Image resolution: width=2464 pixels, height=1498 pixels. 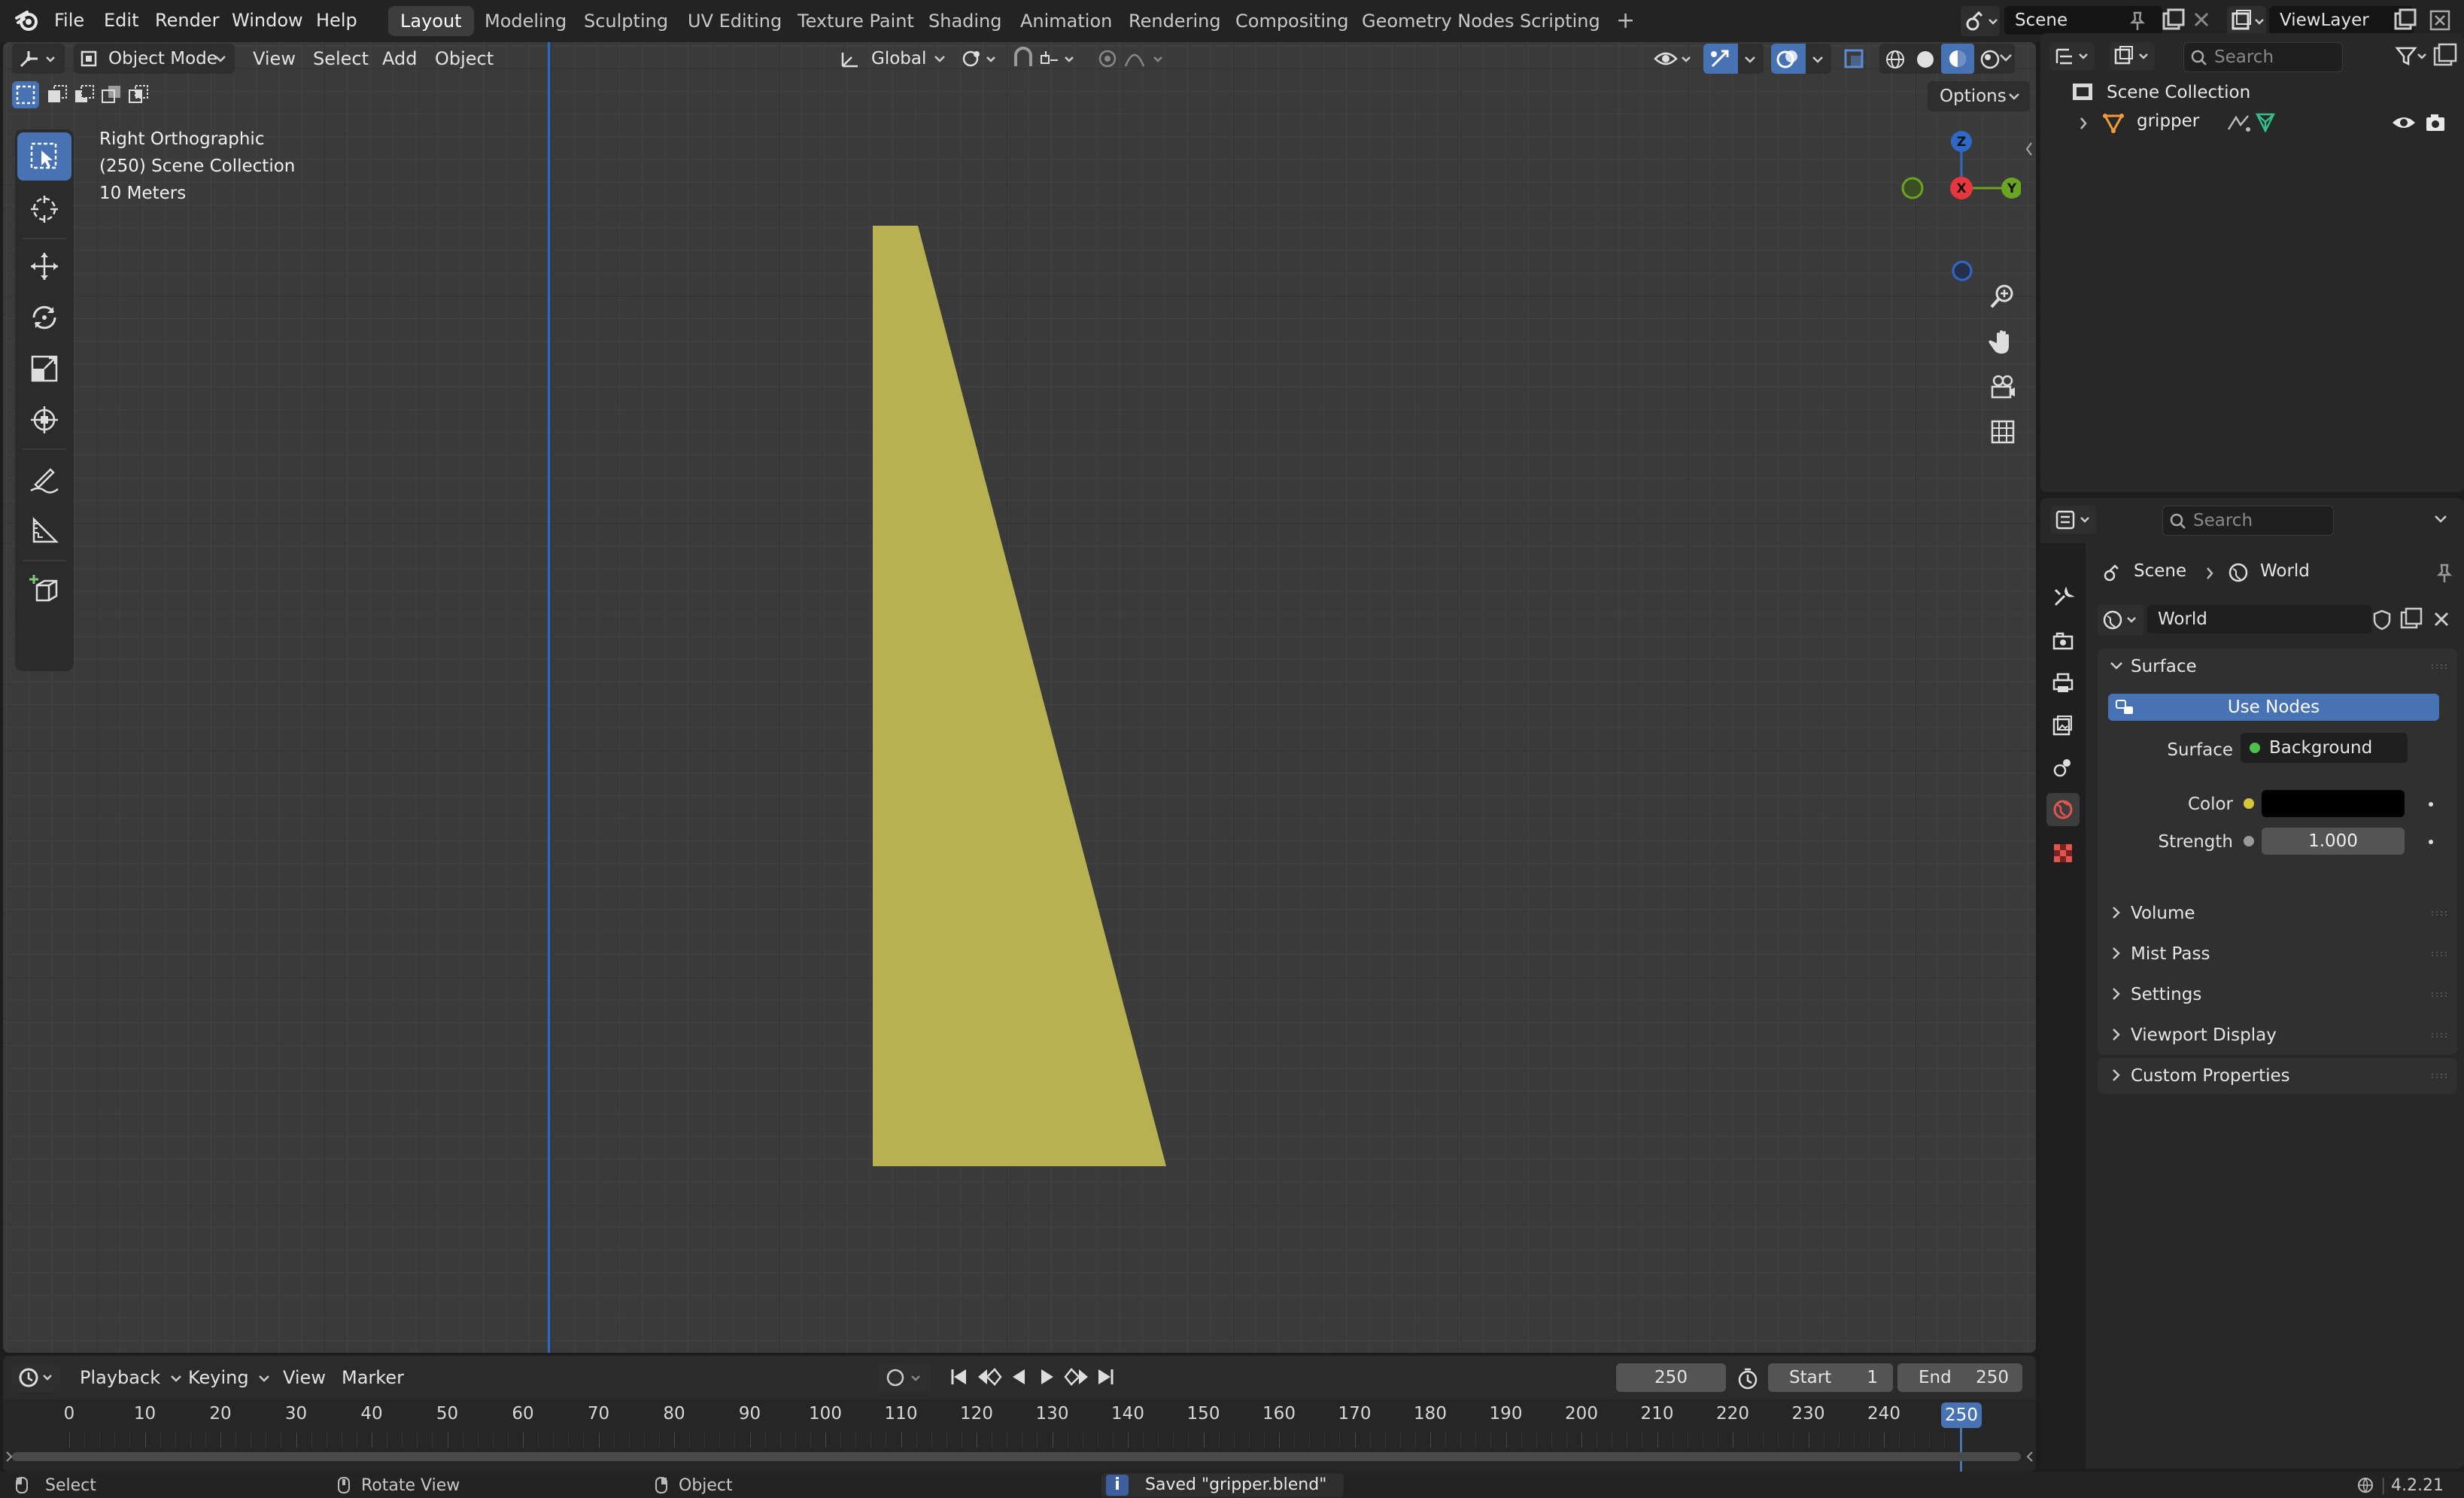 What do you see at coordinates (1979, 96) in the screenshot?
I see `options-button: Options` at bounding box center [1979, 96].